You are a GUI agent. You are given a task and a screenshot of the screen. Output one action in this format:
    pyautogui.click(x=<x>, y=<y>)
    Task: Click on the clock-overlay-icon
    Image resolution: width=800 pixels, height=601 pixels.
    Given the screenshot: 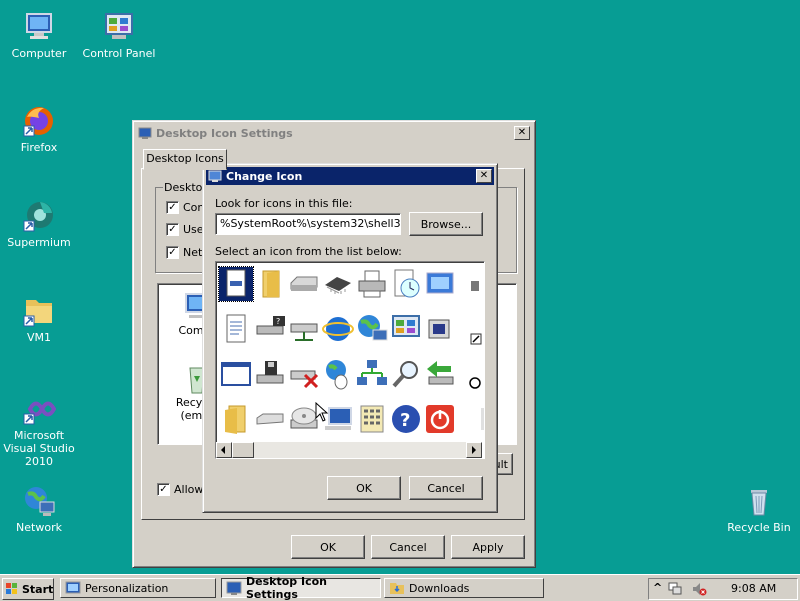 What is the action you would take?
    pyautogui.click(x=470, y=374)
    